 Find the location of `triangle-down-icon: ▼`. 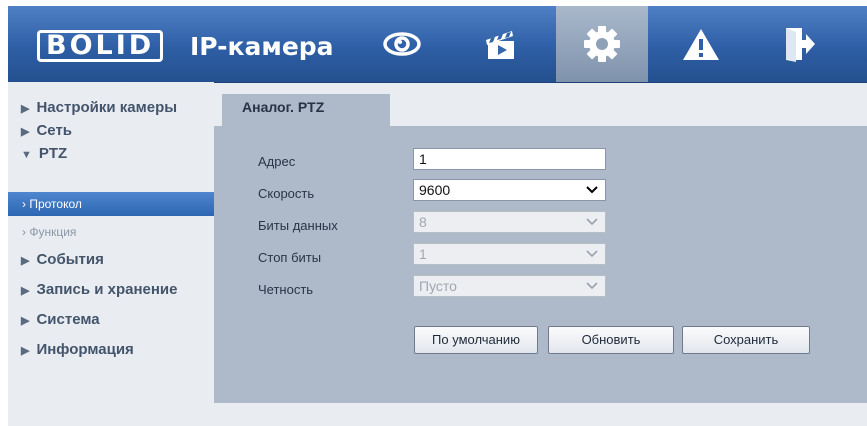

triangle-down-icon: ▼ is located at coordinates (26, 155).